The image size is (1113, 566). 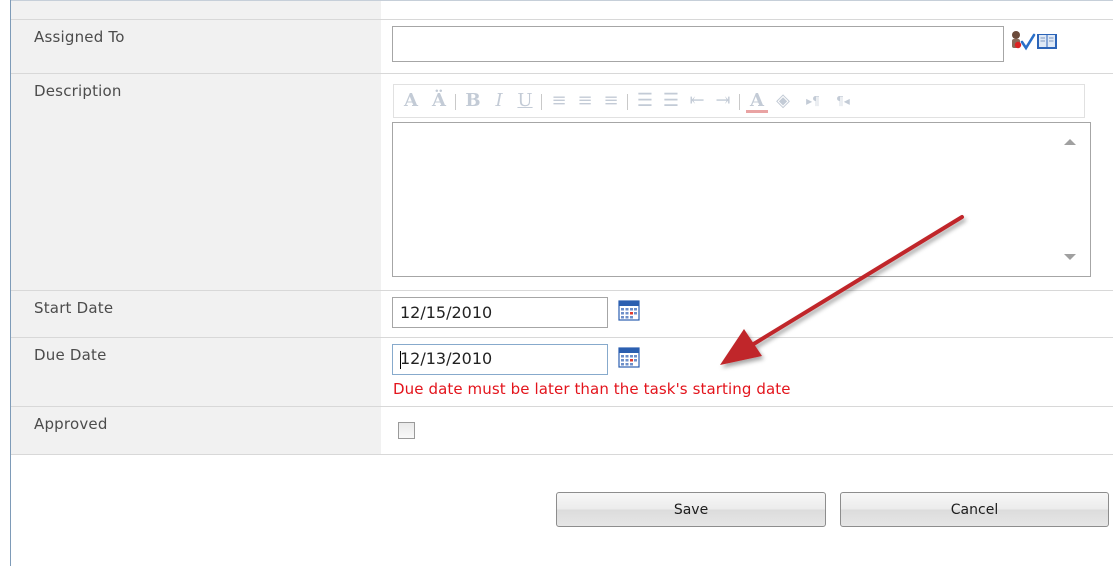 I want to click on align-right-icon: ≡, so click(x=611, y=101).